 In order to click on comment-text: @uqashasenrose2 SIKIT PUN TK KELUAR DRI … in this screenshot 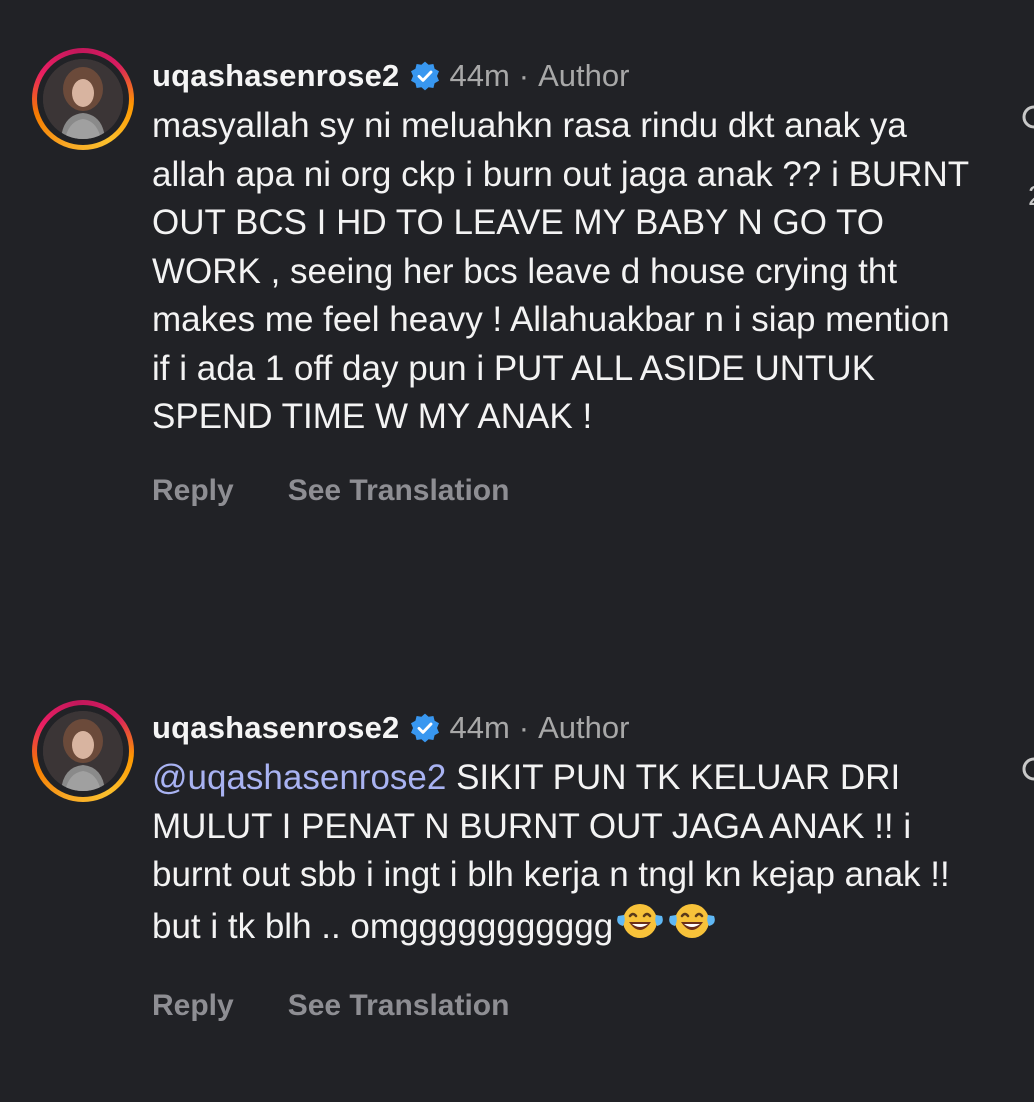, I will do `click(562, 852)`.